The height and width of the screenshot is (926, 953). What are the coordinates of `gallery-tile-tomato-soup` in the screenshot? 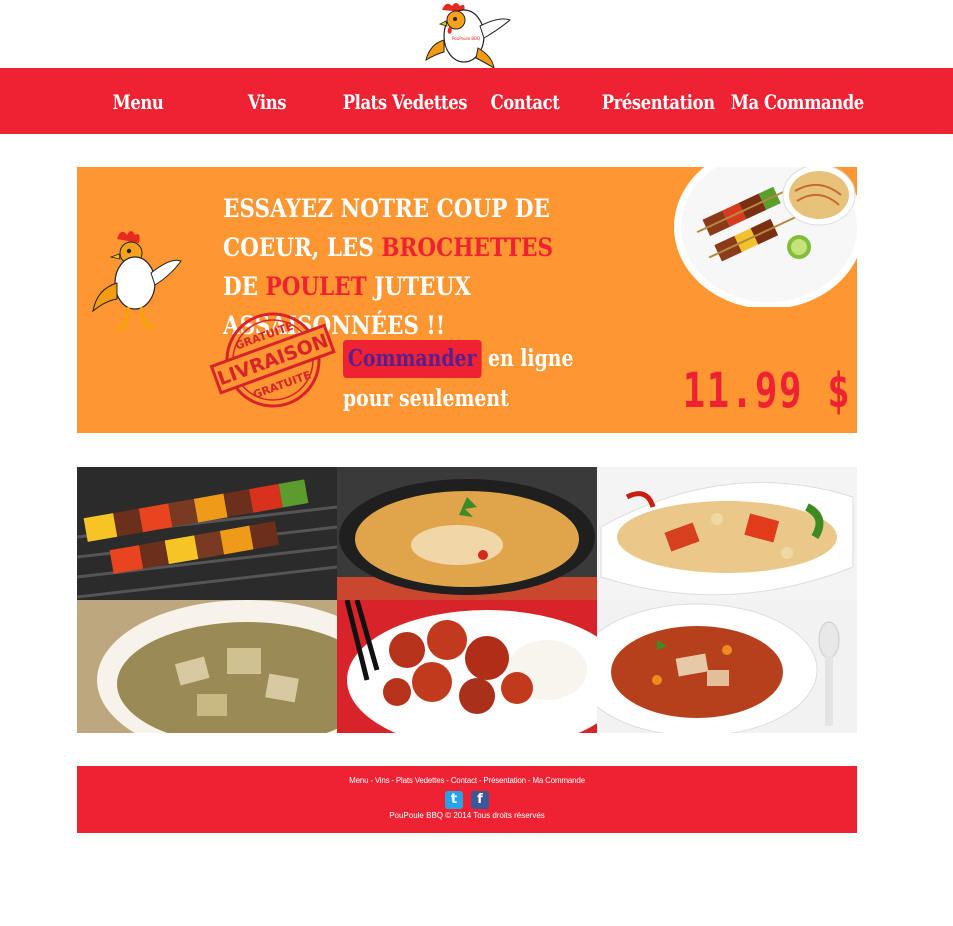 It's located at (727, 666).